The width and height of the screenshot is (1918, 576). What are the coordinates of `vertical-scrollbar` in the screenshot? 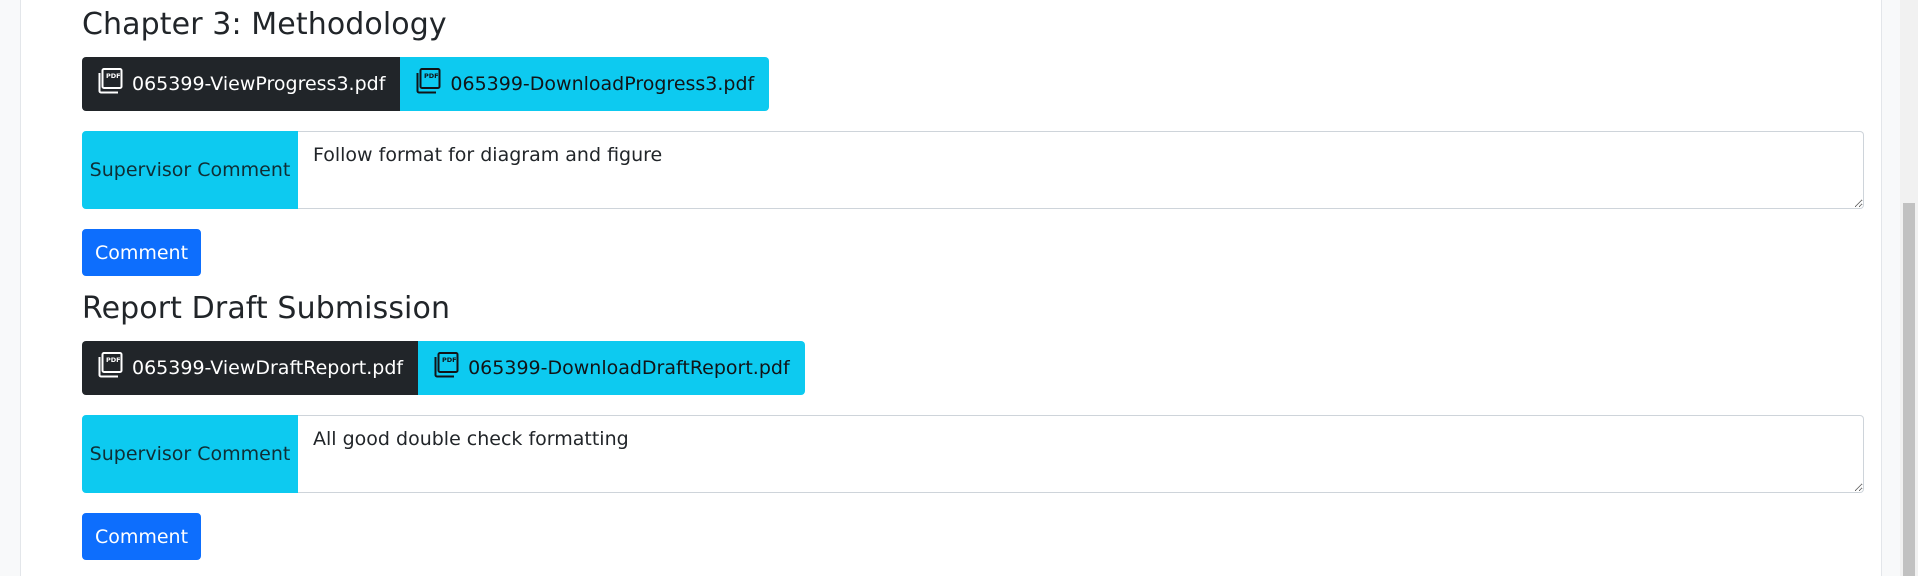 It's located at (1909, 288).